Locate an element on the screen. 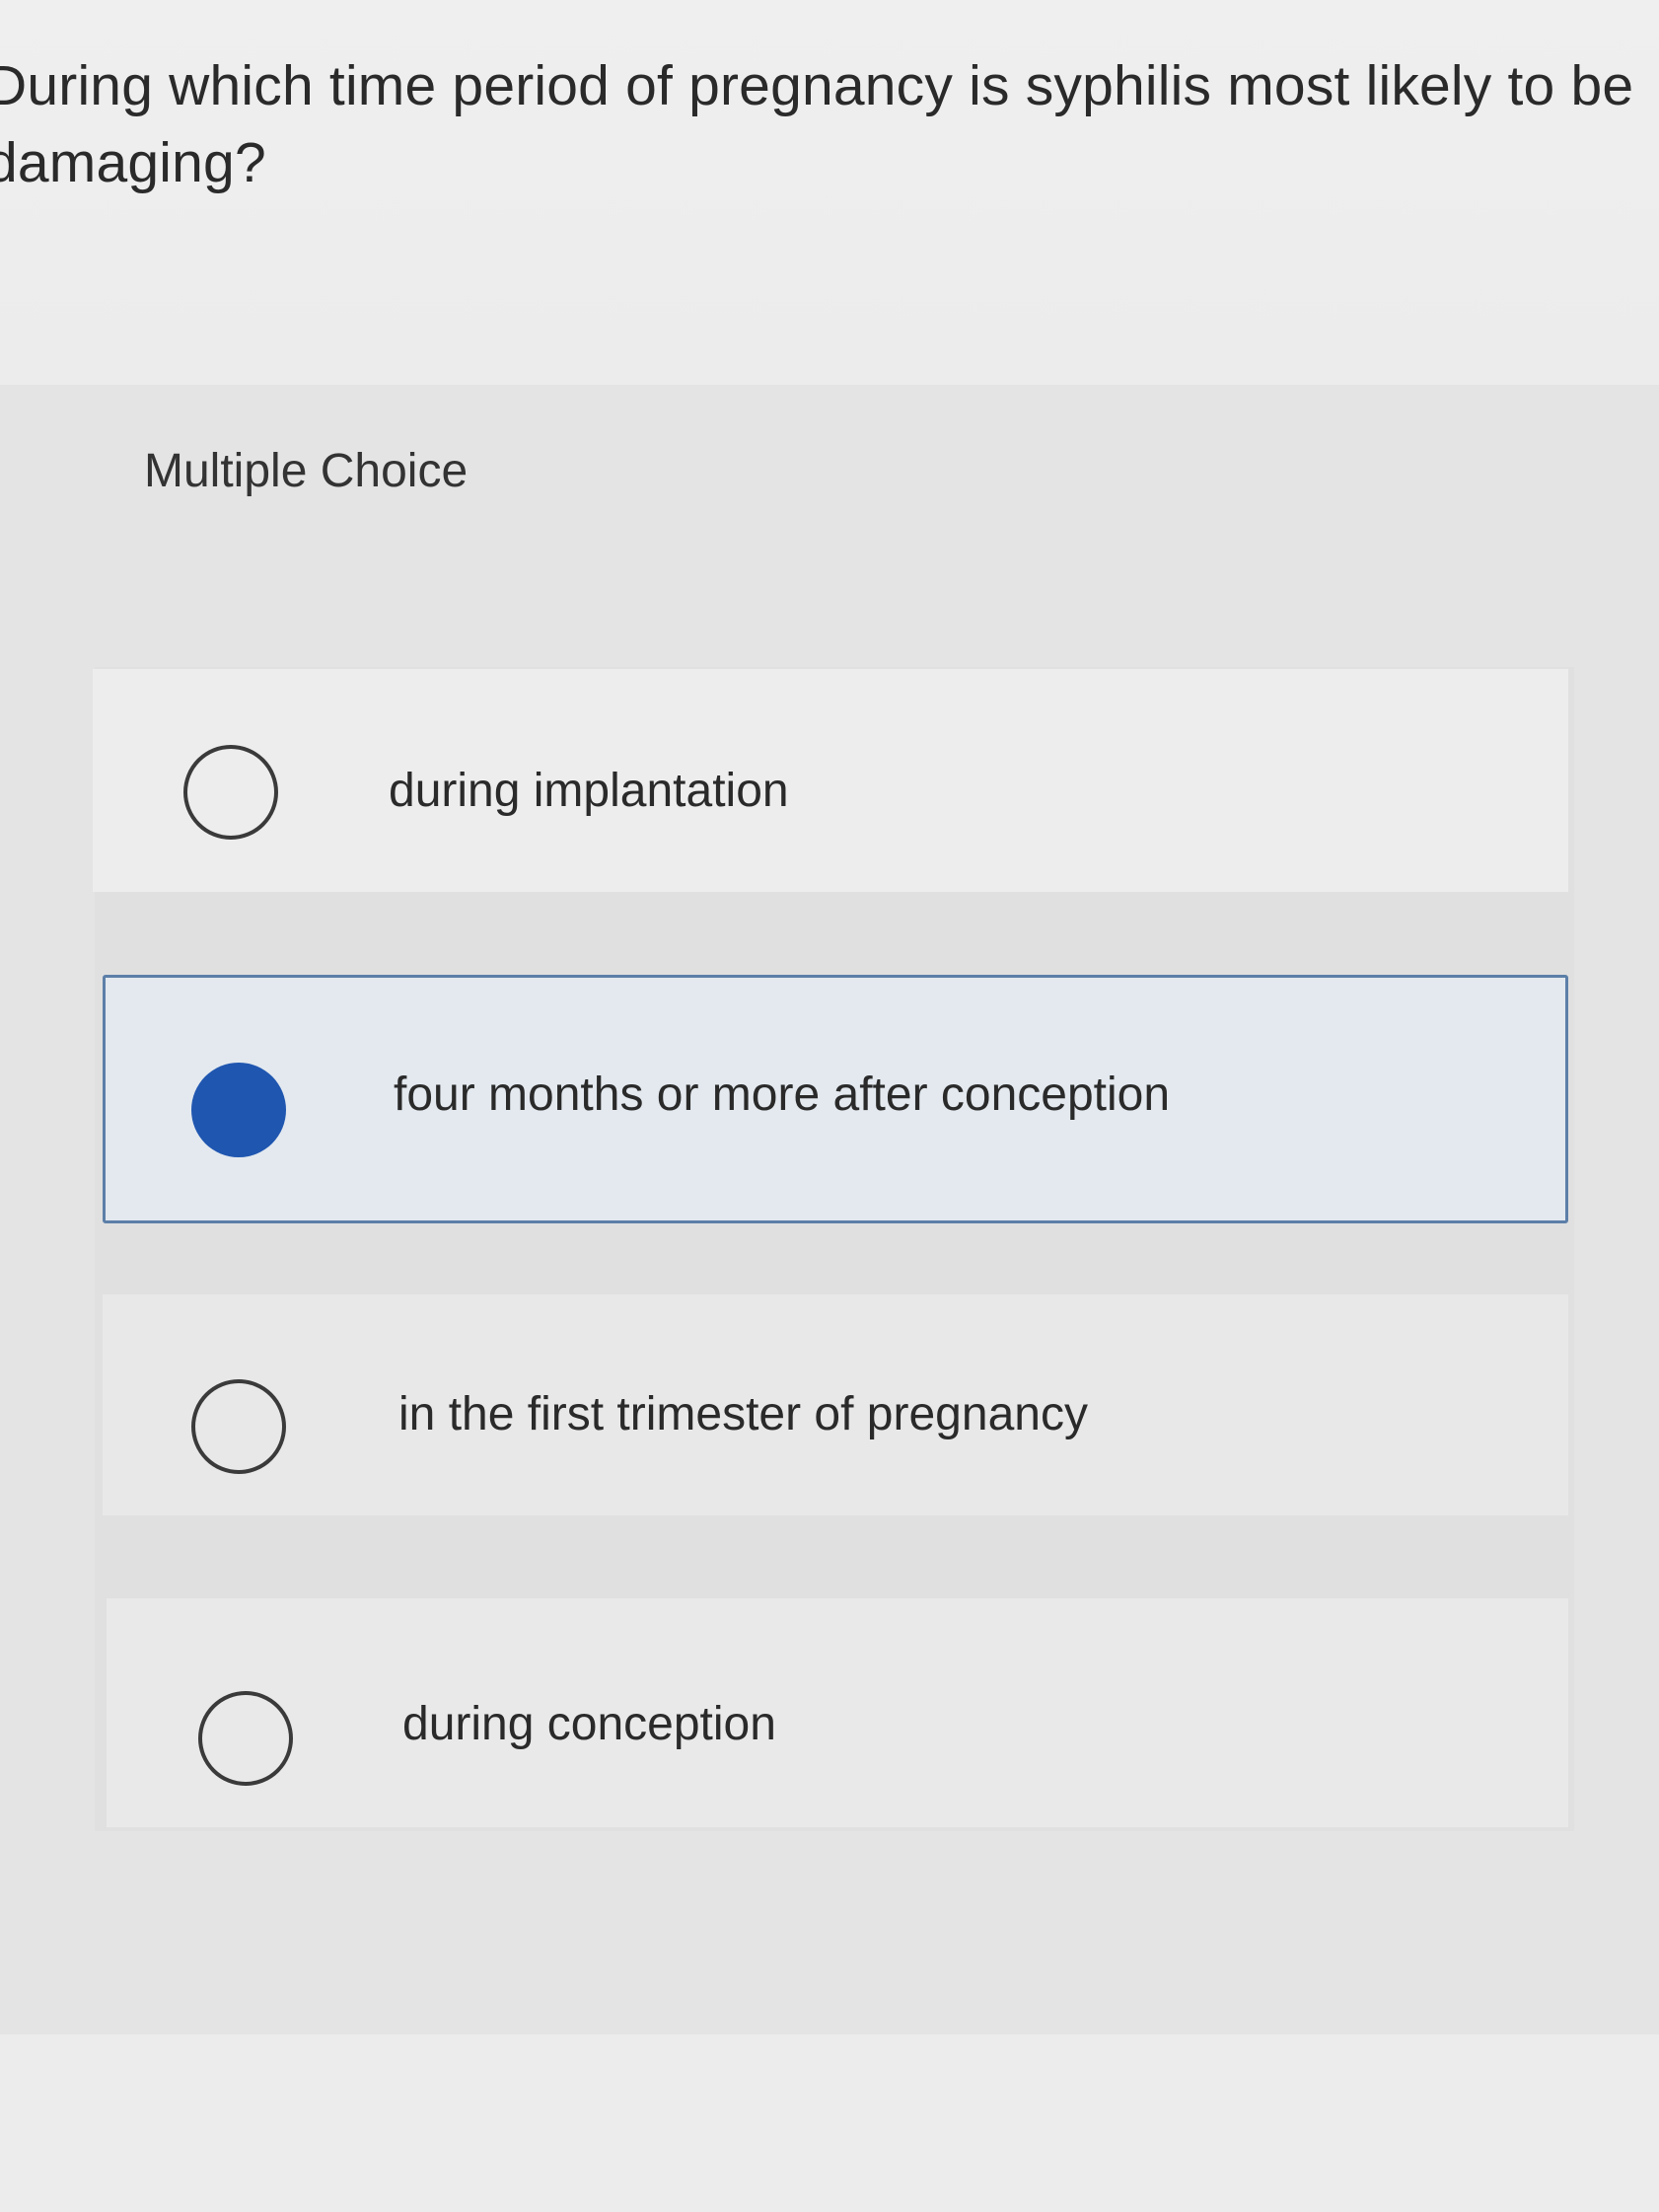 Image resolution: width=1659 pixels, height=2212 pixels. choice-label: during conception is located at coordinates (589, 1724).